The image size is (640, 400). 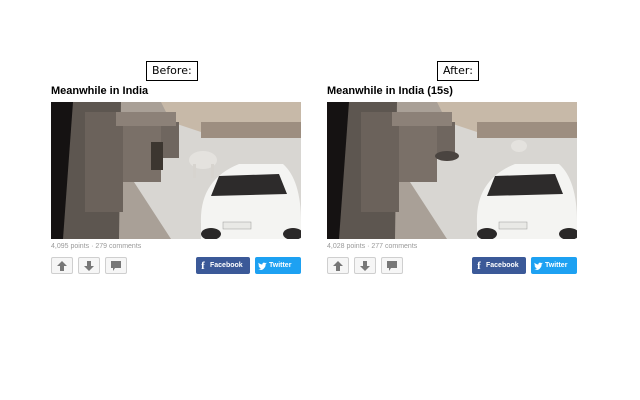 What do you see at coordinates (172, 71) in the screenshot?
I see `before-label: Before:` at bounding box center [172, 71].